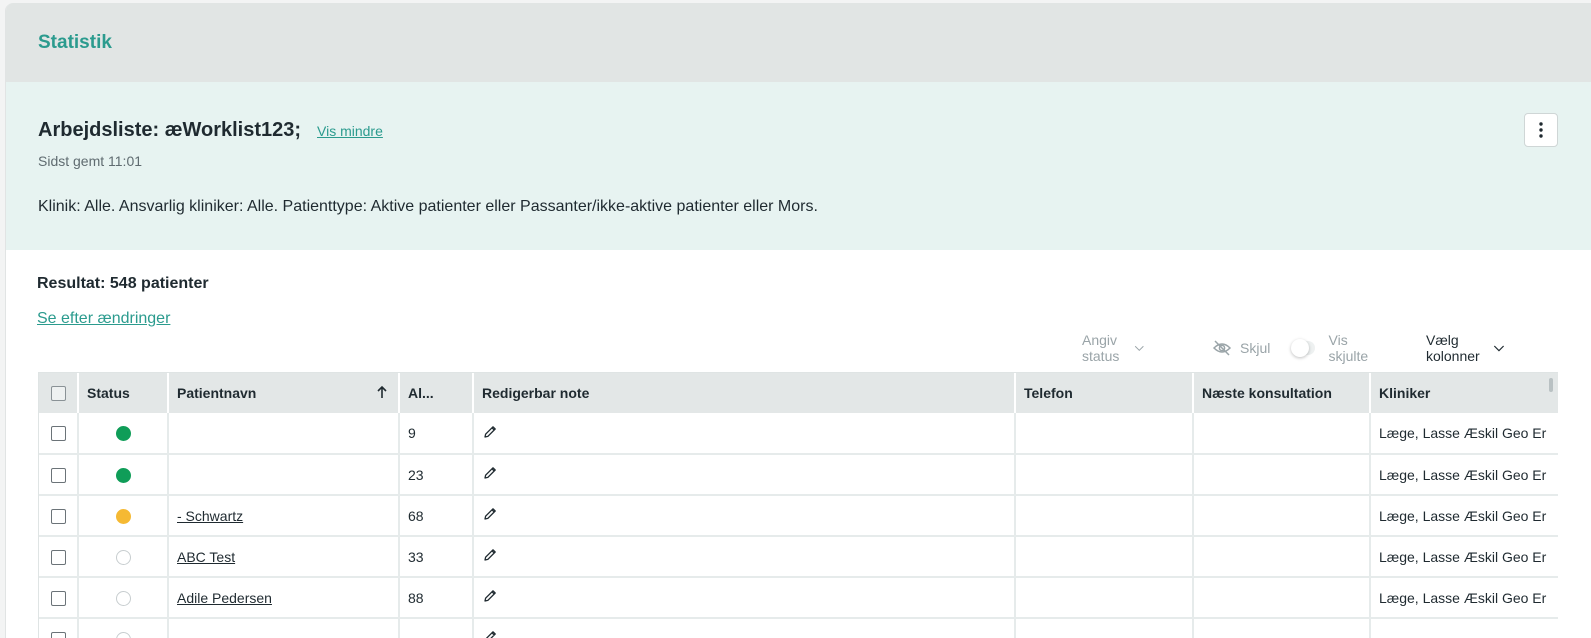  I want to click on hide-button: Skjul, so click(1241, 348).